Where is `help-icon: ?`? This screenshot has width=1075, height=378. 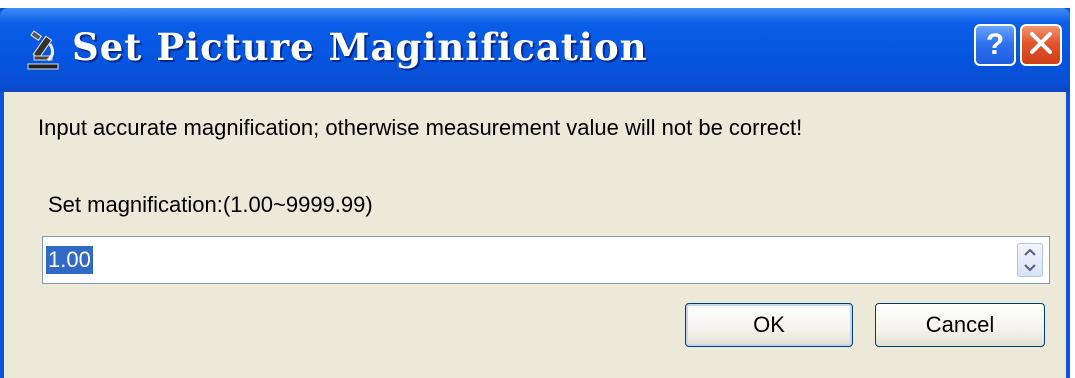
help-icon: ? is located at coordinates (995, 44).